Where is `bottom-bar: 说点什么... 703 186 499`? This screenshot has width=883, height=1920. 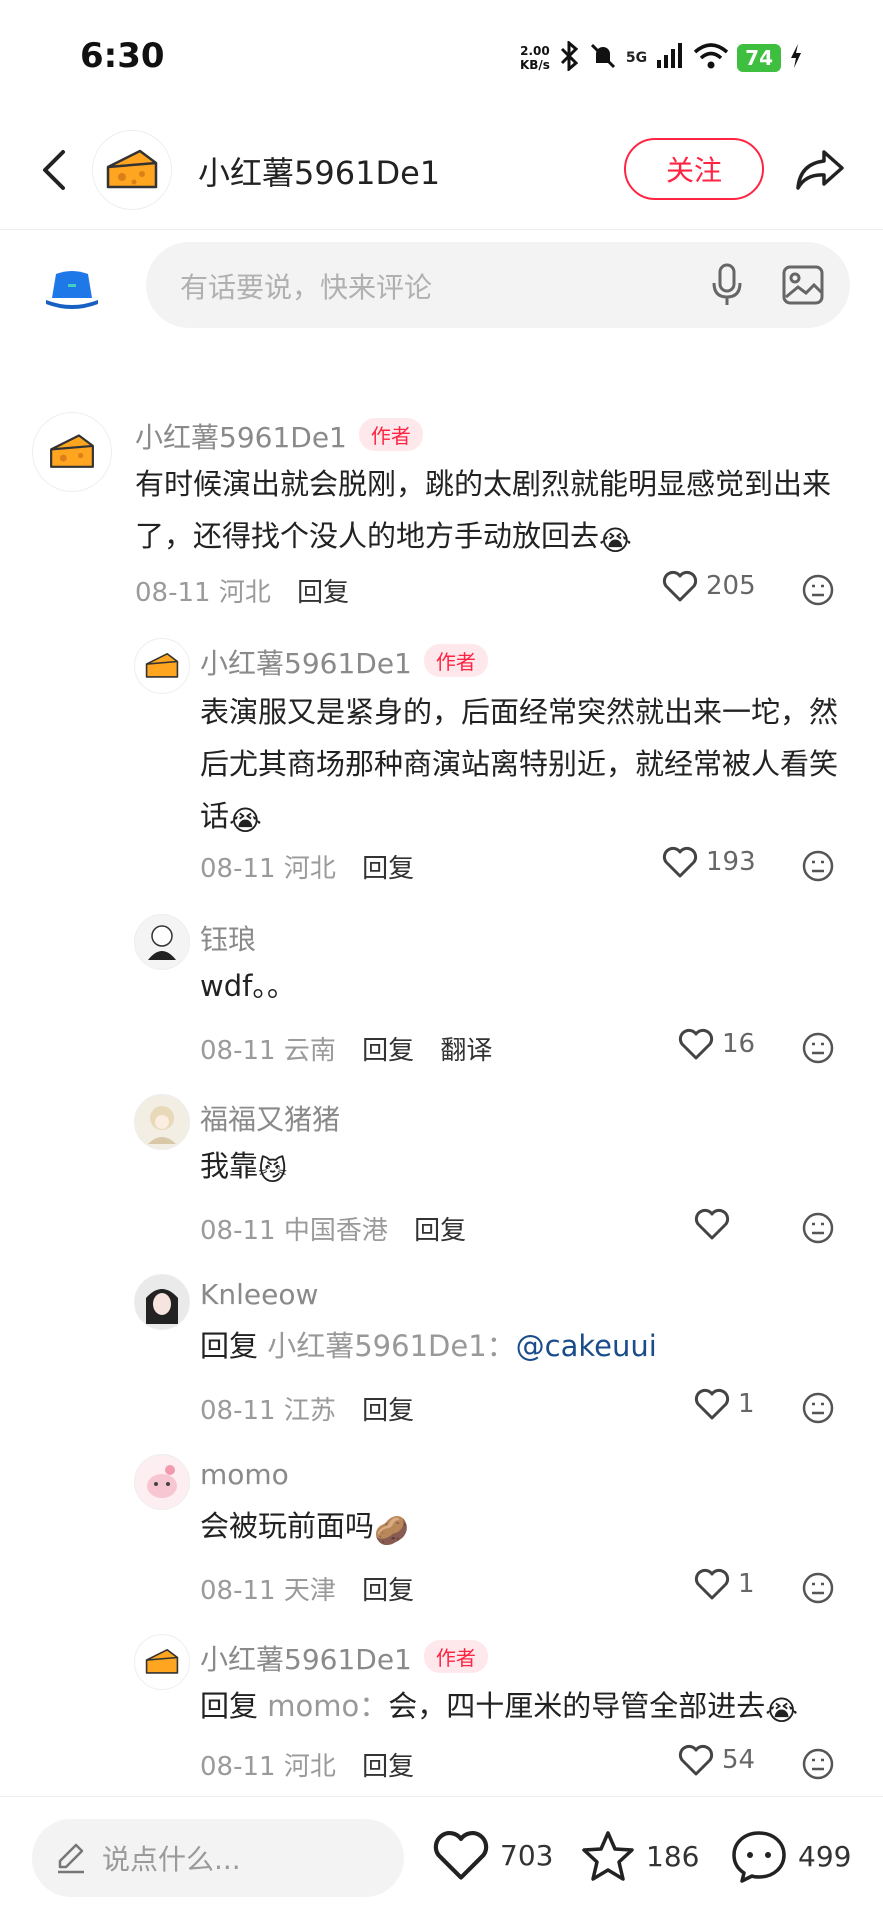
bottom-bar: 说点什么... 703 186 499 is located at coordinates (441, 1858).